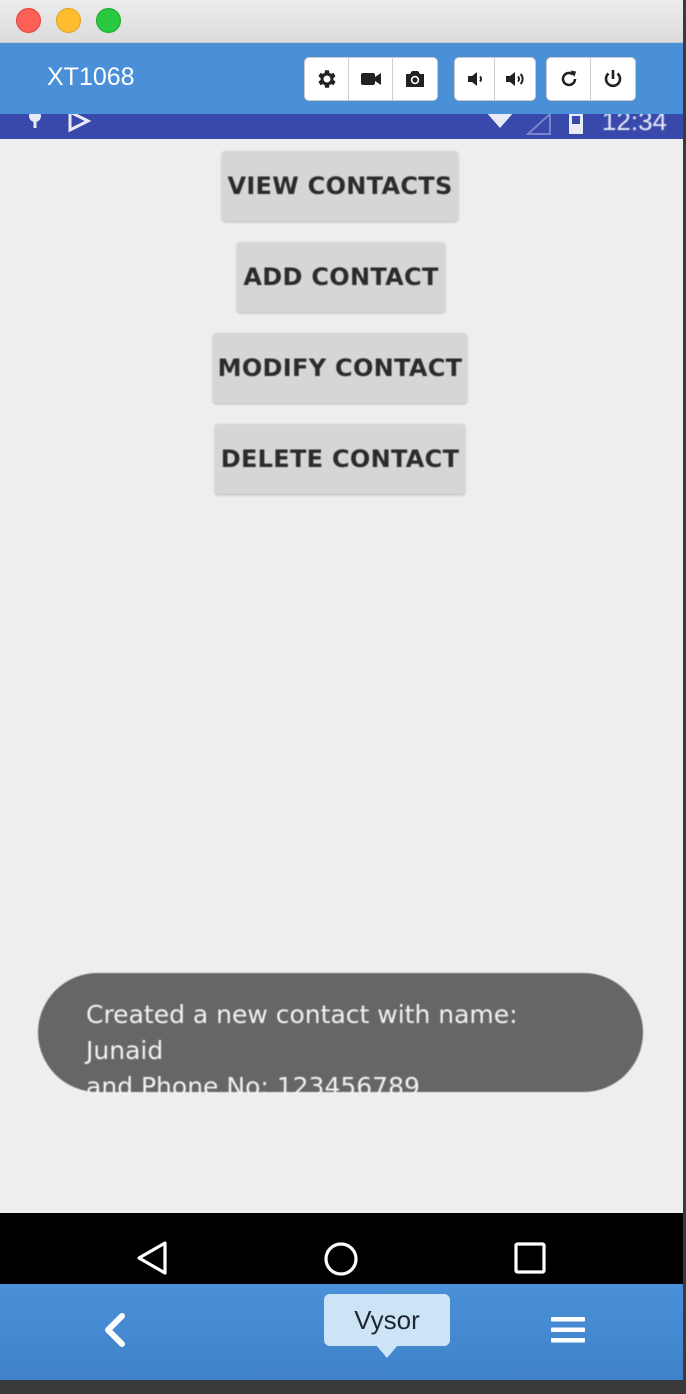 Image resolution: width=686 pixels, height=1394 pixels. What do you see at coordinates (387, 1351) in the screenshot?
I see `tooltip-arrow` at bounding box center [387, 1351].